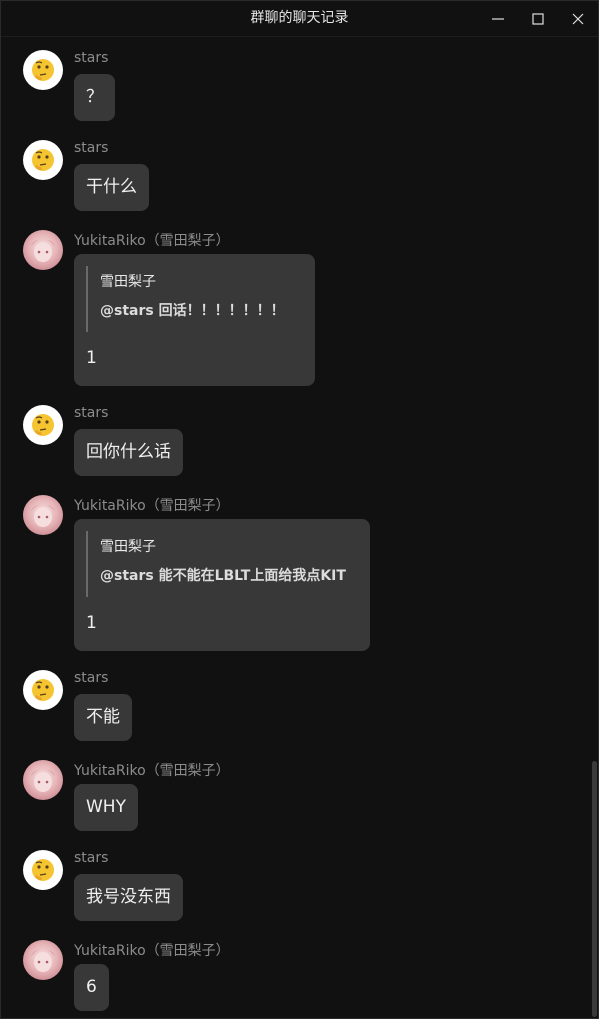  I want to click on message-bubble: 雪田梨子 @stars 回话！！！！！！！ 1, so click(194, 320).